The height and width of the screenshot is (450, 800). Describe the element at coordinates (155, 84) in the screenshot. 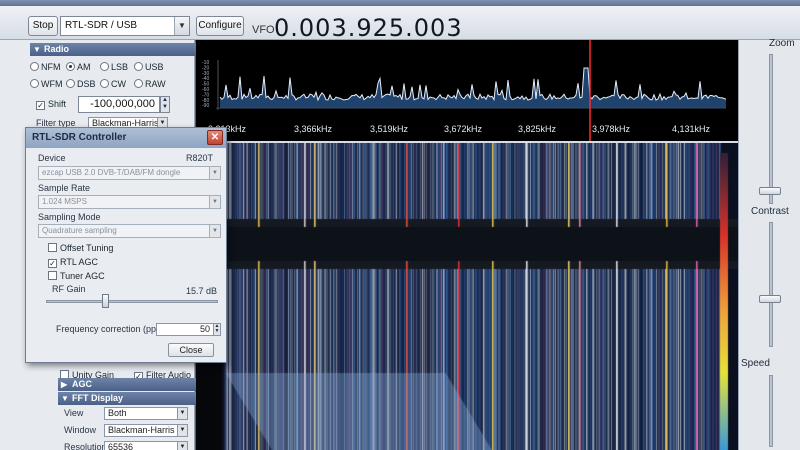

I see `mode-label: RAW` at that location.